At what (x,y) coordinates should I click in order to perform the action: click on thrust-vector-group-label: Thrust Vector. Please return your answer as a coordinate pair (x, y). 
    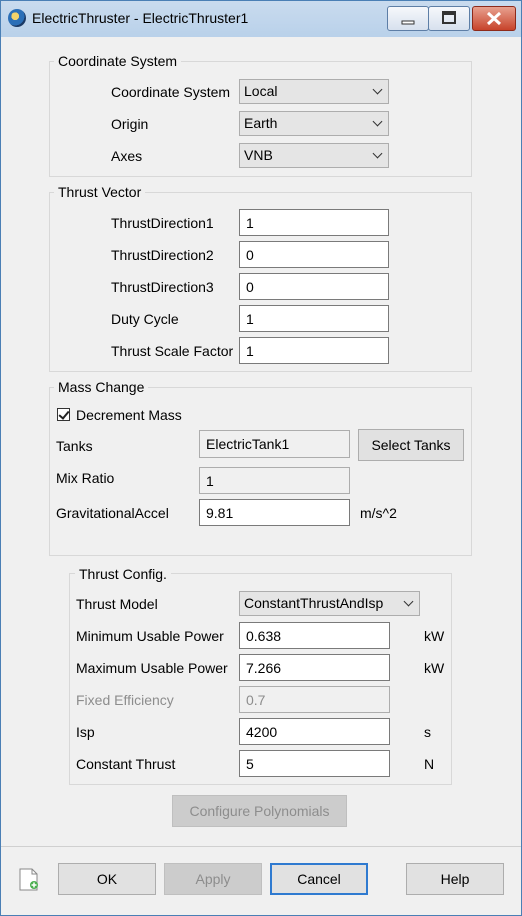
    Looking at the image, I should click on (100, 192).